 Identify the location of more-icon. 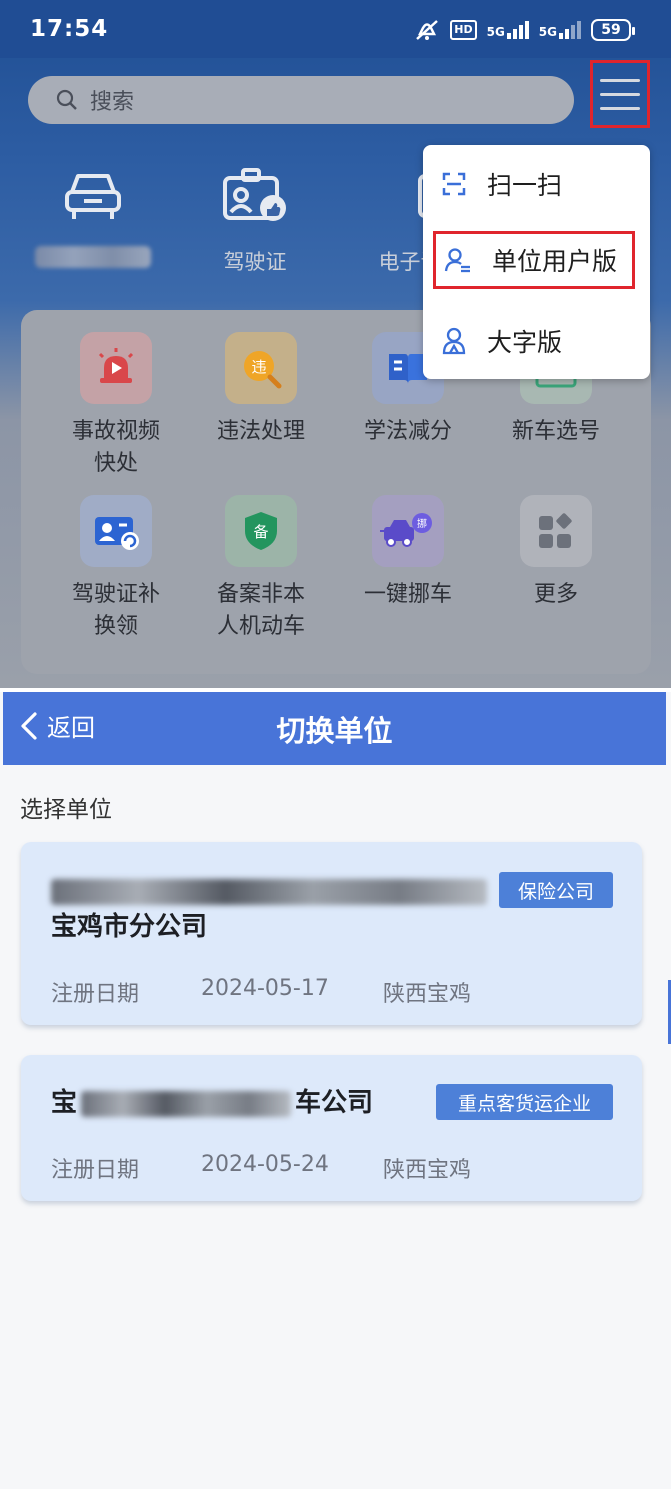
(555, 530).